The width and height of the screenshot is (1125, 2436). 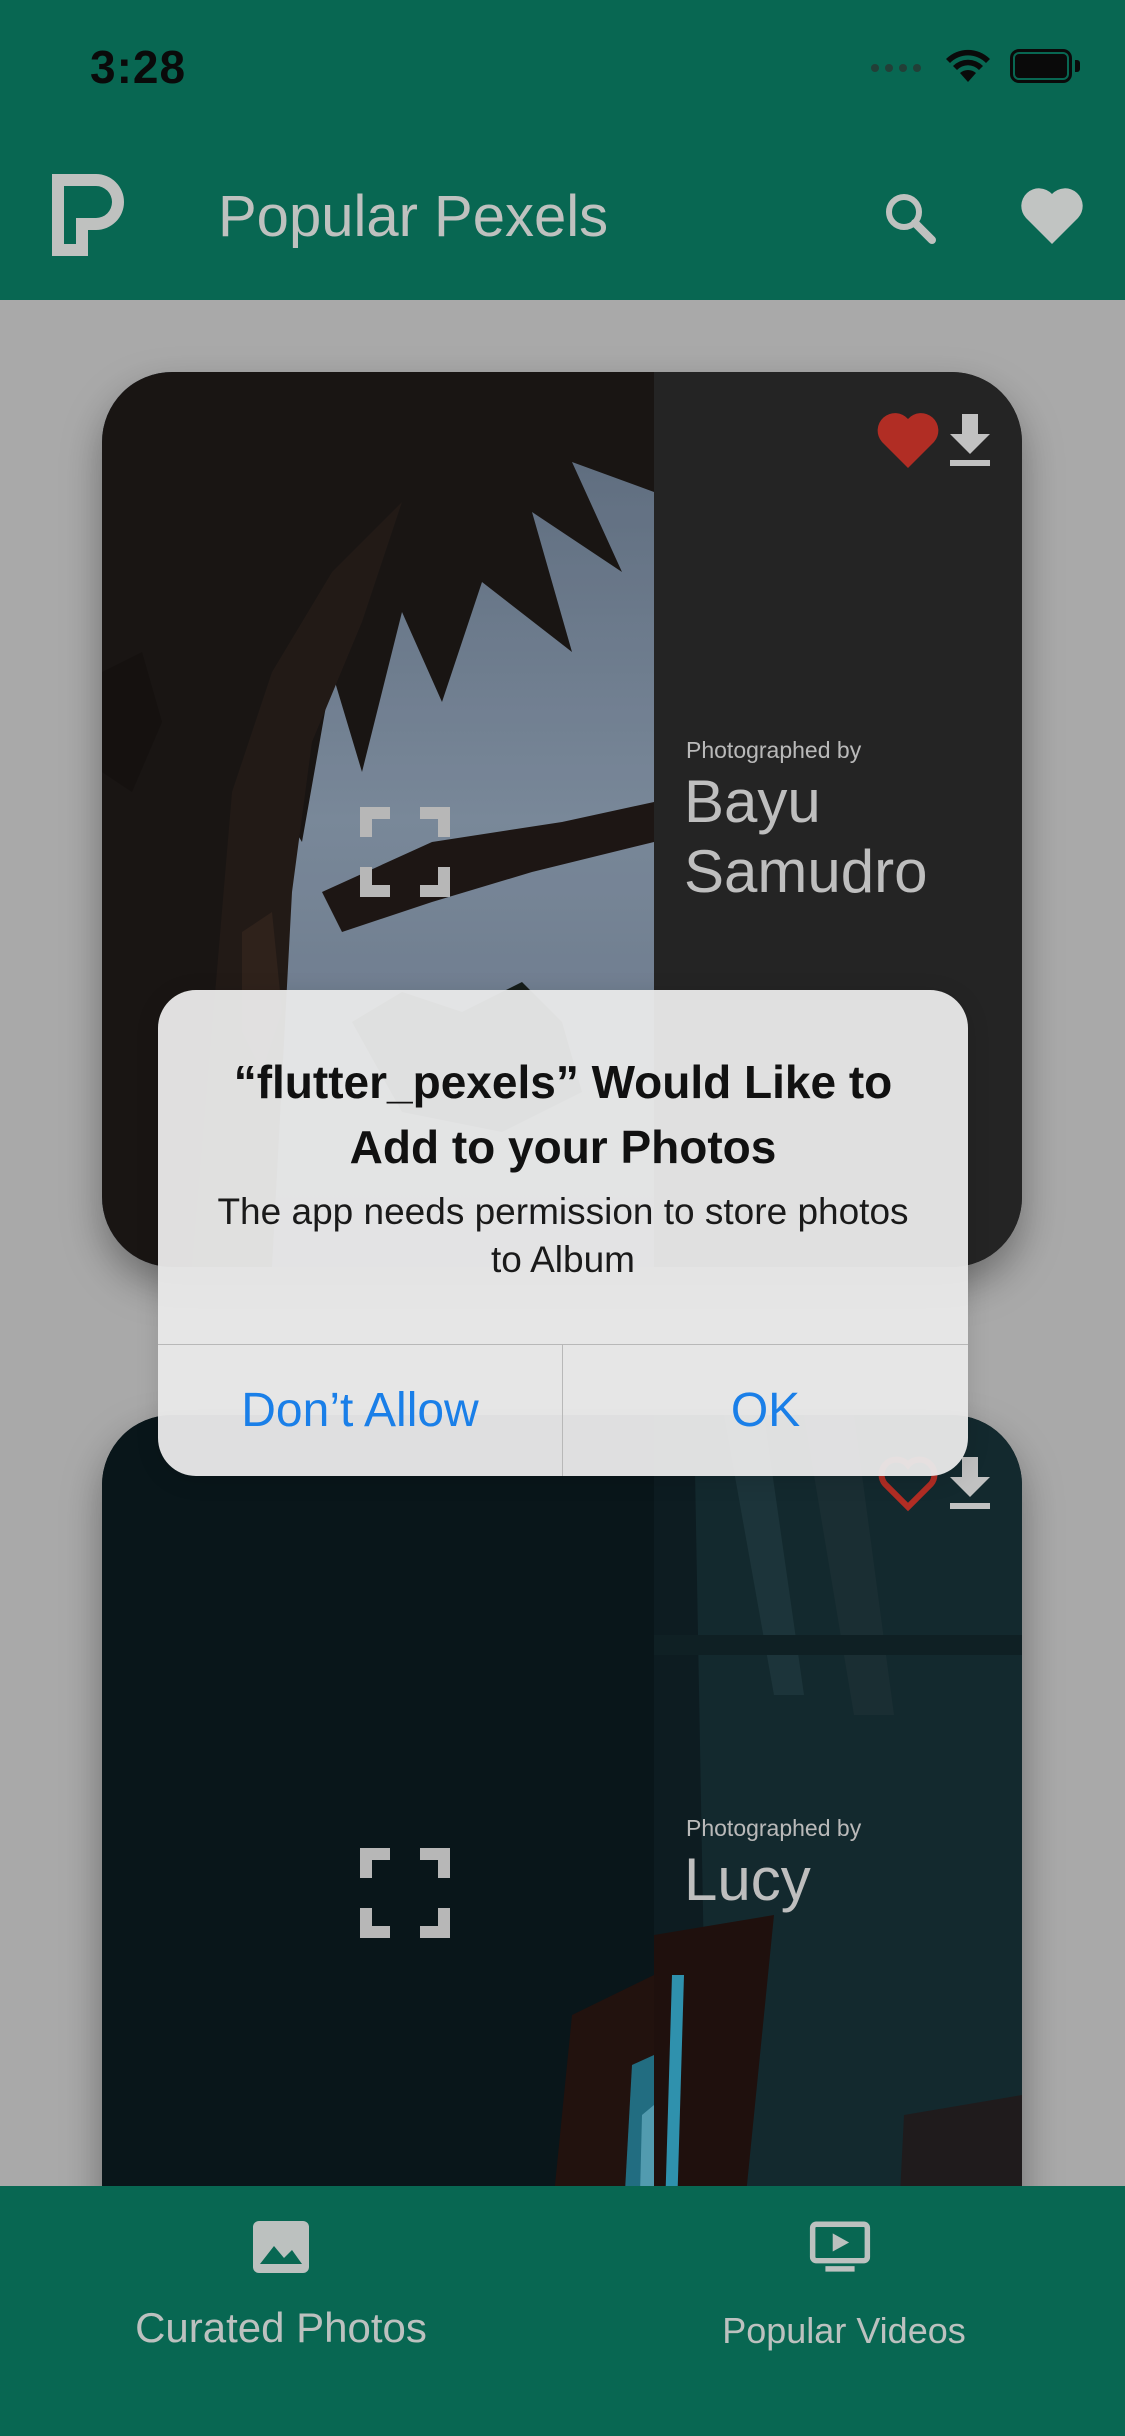 I want to click on status-time: 3:28, so click(x=138, y=67).